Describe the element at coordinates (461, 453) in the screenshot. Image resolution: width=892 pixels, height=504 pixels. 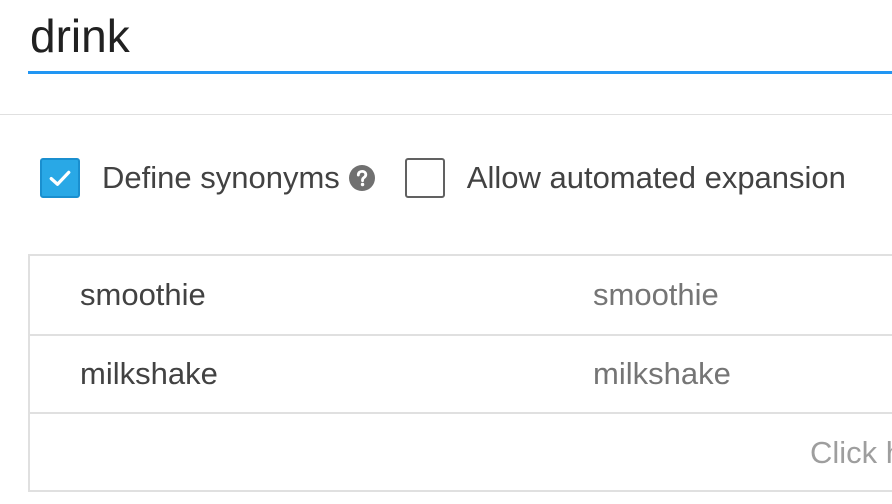
I see `add-row: Click h` at that location.